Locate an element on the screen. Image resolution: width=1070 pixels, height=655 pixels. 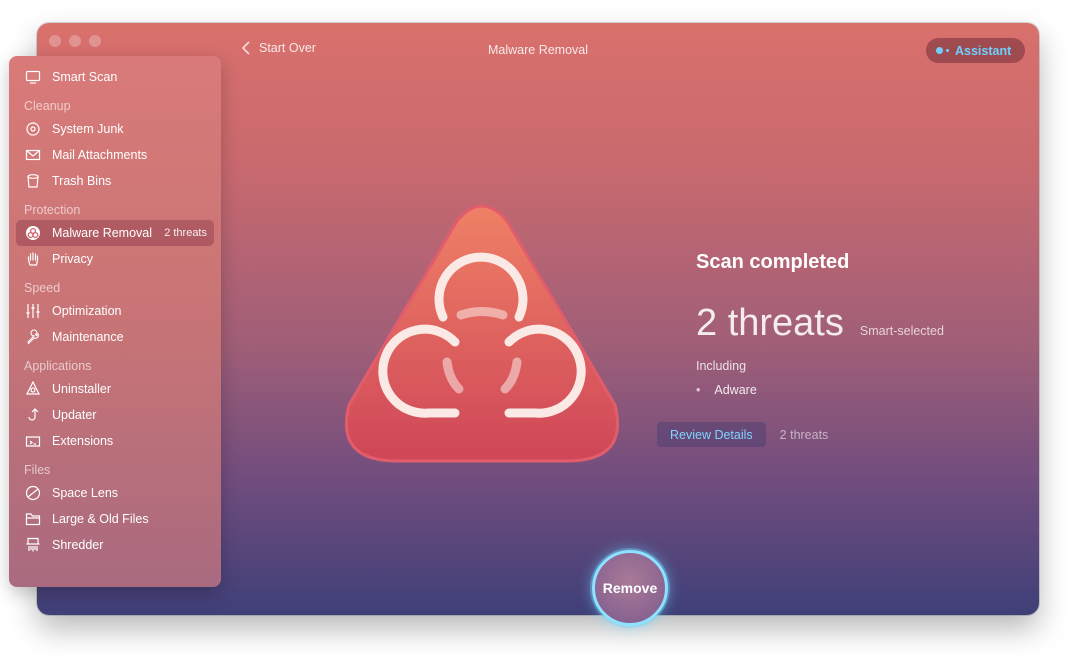
shredder-icon is located at coordinates (32, 545).